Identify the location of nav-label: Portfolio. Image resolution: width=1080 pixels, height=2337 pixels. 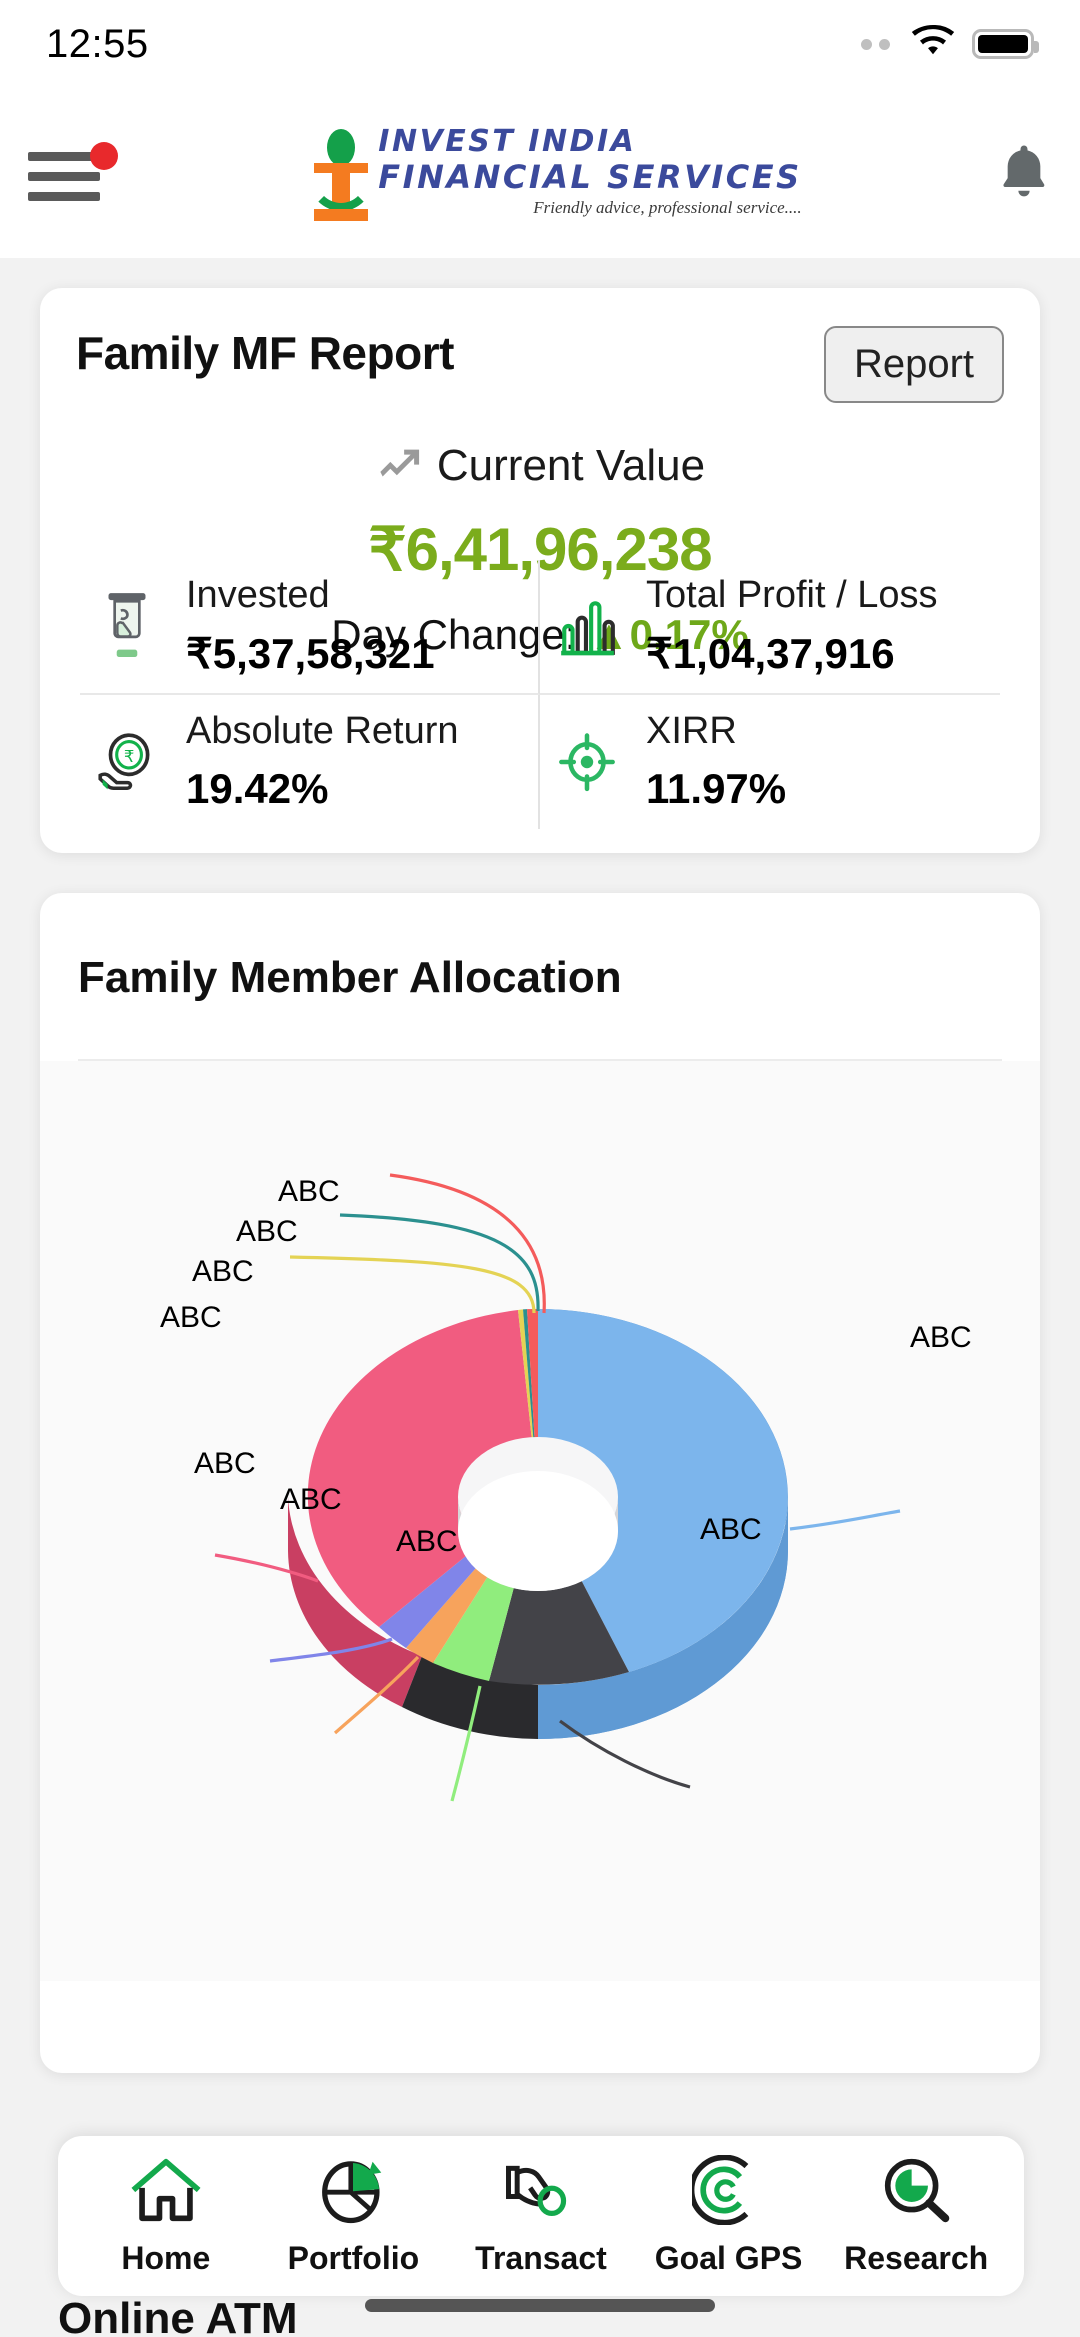
(353, 2258).